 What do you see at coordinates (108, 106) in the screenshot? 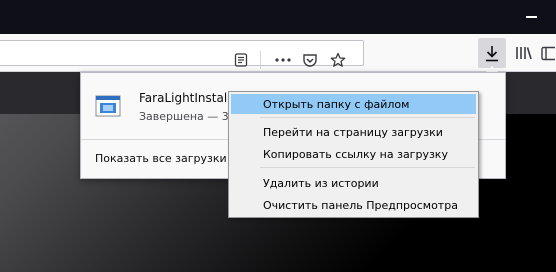
I see `file-icon` at bounding box center [108, 106].